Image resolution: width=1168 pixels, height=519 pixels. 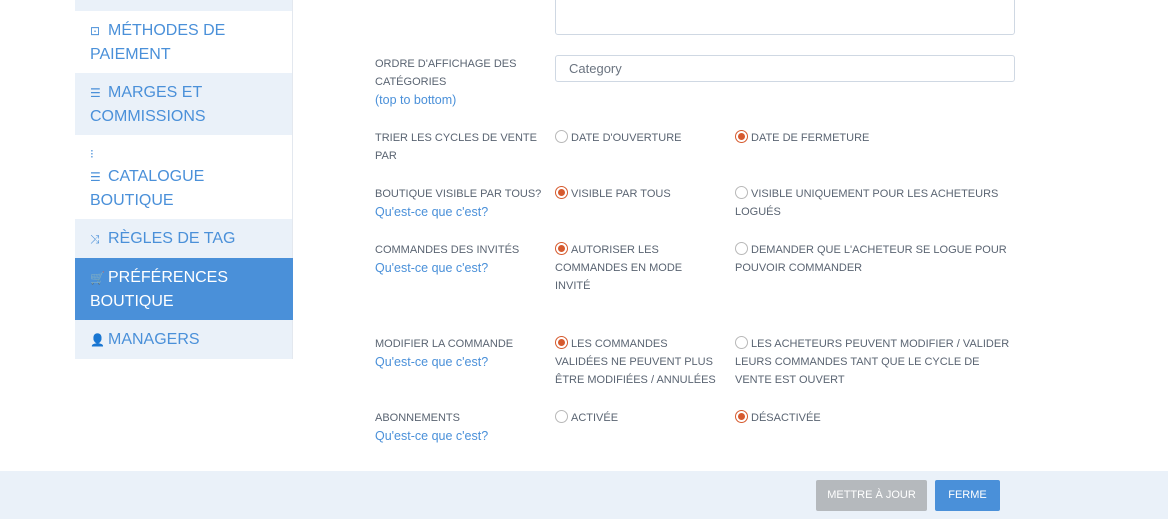 What do you see at coordinates (967, 495) in the screenshot?
I see `close-button: FERME` at bounding box center [967, 495].